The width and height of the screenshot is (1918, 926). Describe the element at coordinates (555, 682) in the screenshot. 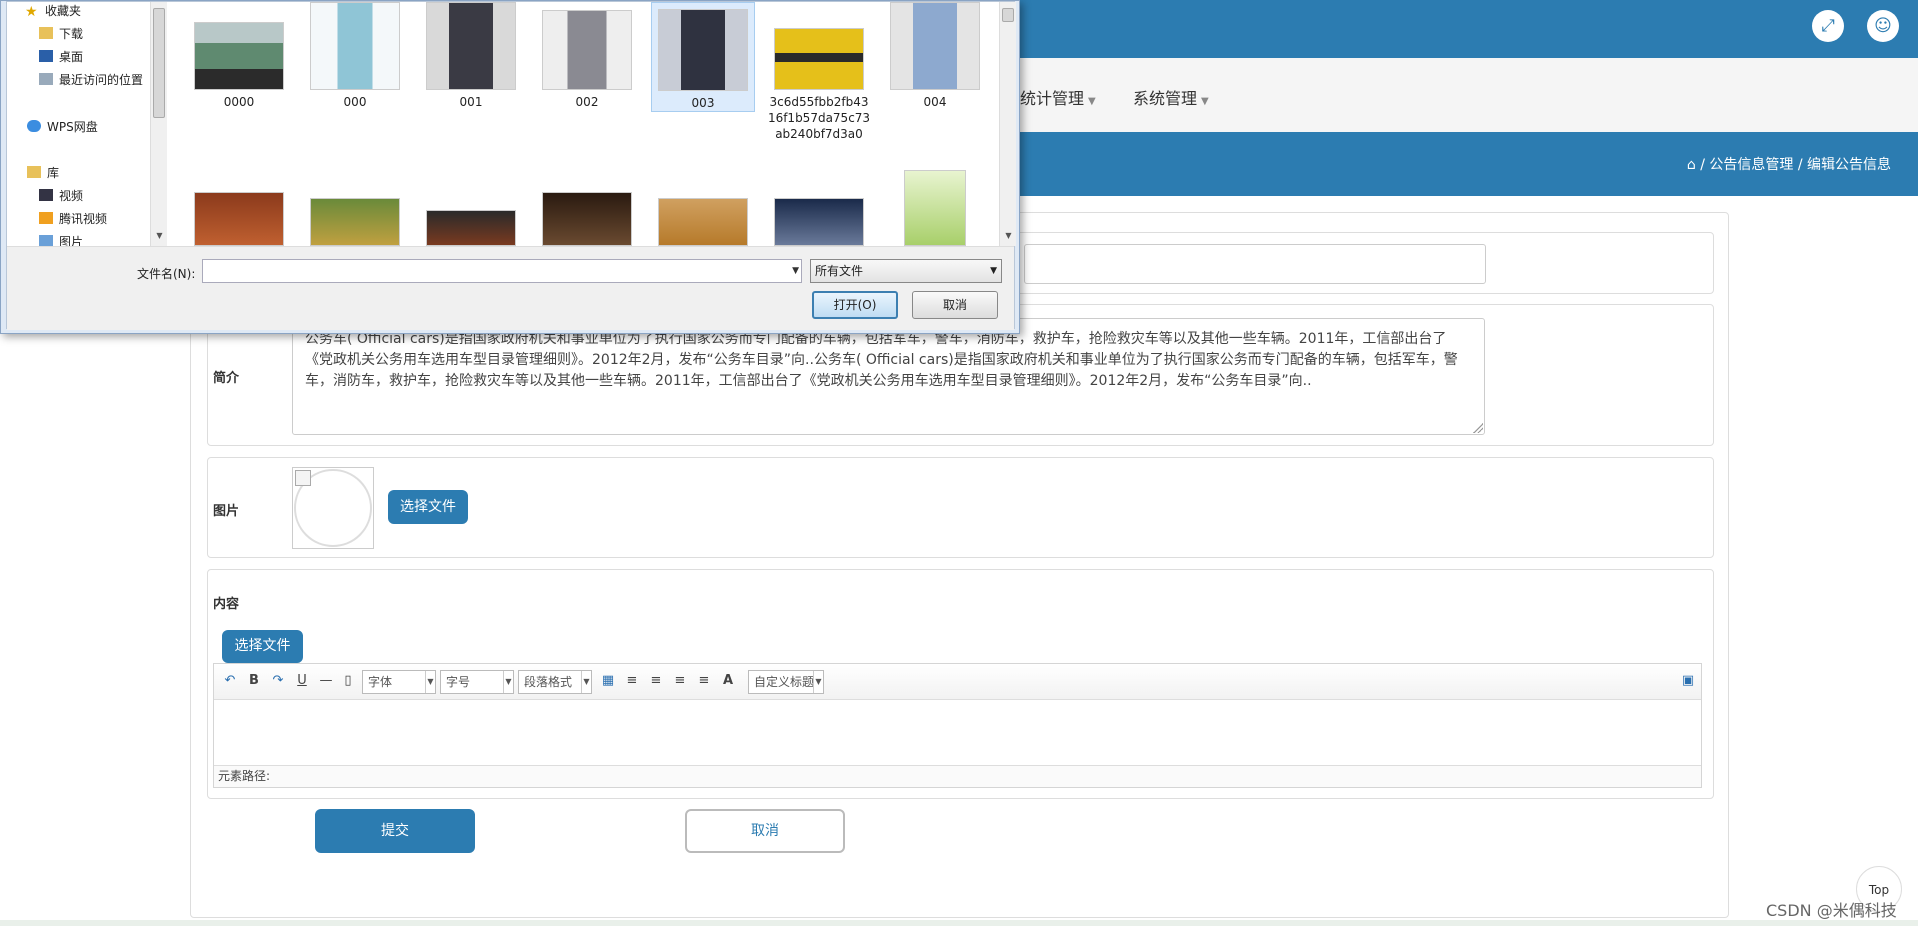

I see `paragraph-format-select: 段落格式 ▼` at that location.